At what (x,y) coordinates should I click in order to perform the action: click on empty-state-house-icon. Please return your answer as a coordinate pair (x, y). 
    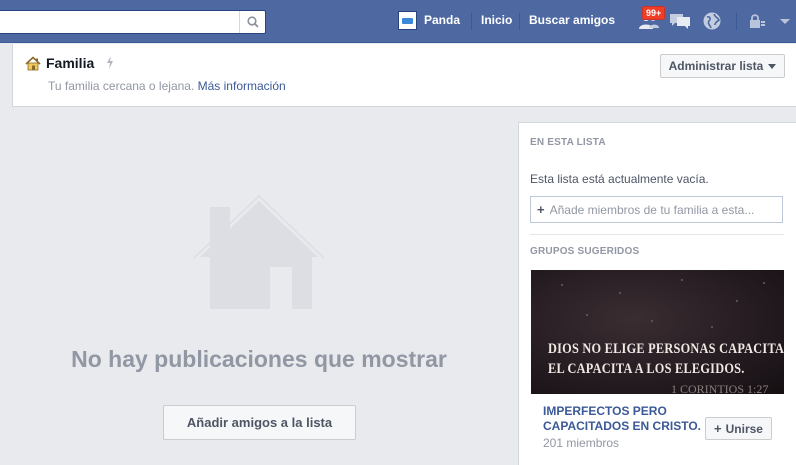
    Looking at the image, I should click on (259, 252).